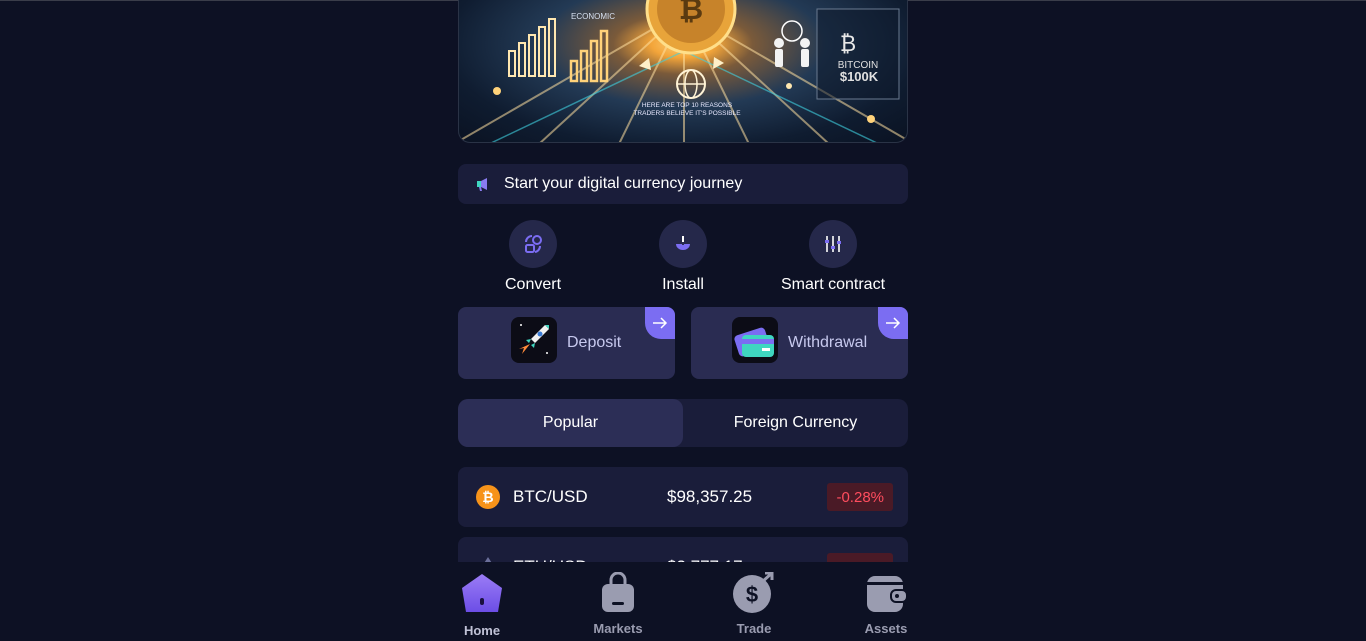 The width and height of the screenshot is (1366, 641). I want to click on smart-contract-label: Smart contract, so click(833, 284).